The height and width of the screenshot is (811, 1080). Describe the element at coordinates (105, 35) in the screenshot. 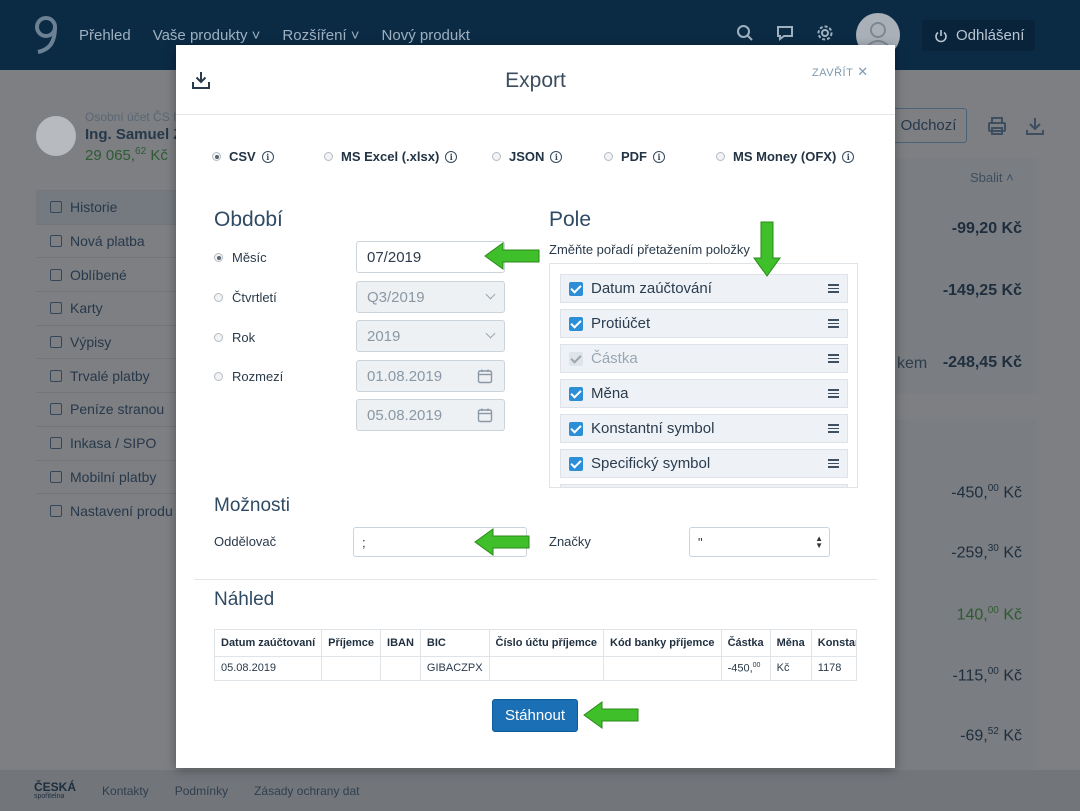

I see `nav-prehled: Přehled` at that location.